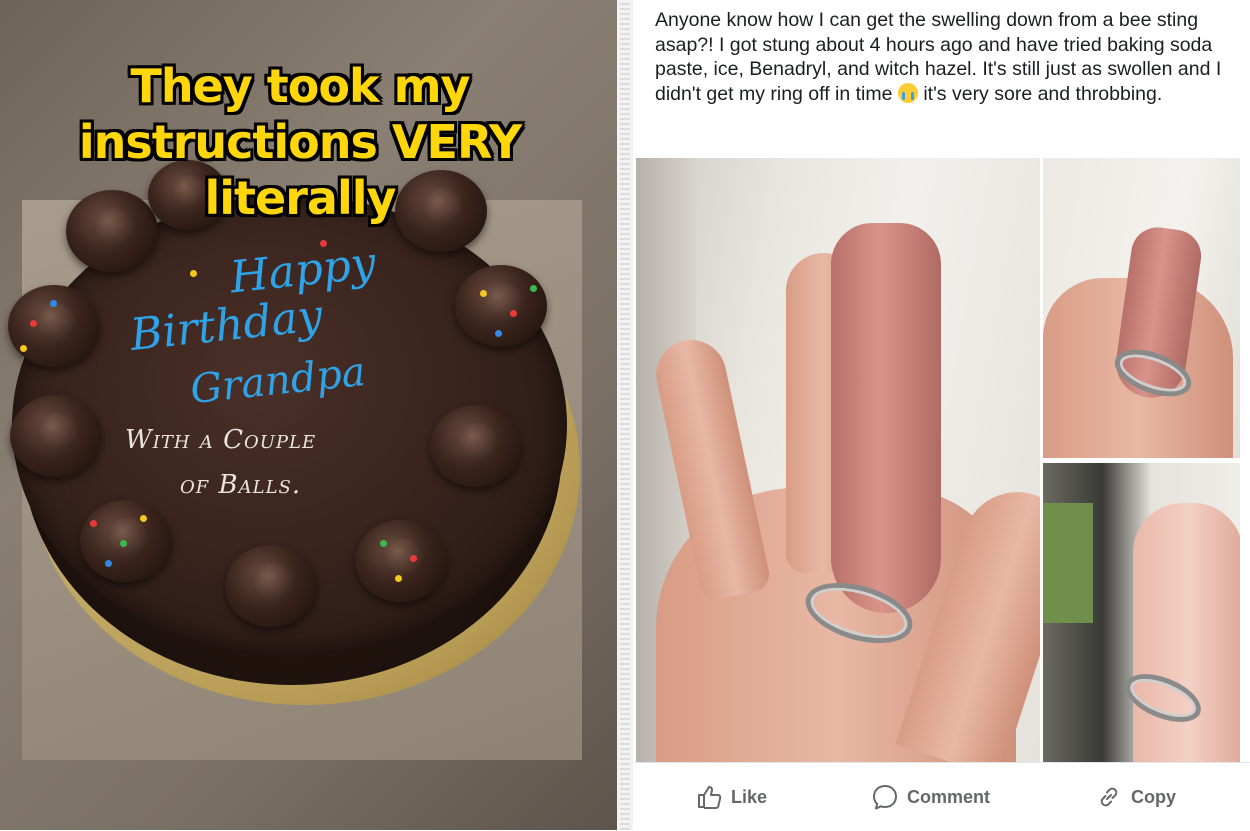 The height and width of the screenshot is (831, 1250). Describe the element at coordinates (1043, 93) in the screenshot. I see `post-text-tail: it's very sore and throbbing.` at that location.